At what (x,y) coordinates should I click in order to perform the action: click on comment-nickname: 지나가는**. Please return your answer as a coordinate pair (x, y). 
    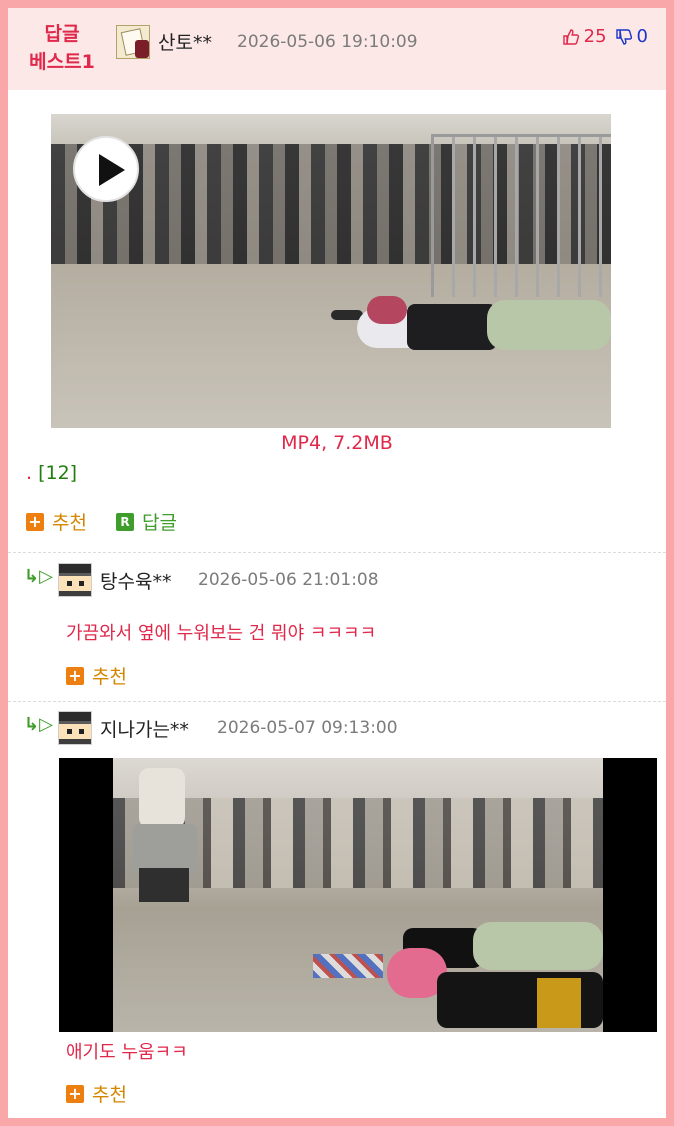
    Looking at the image, I should click on (144, 728).